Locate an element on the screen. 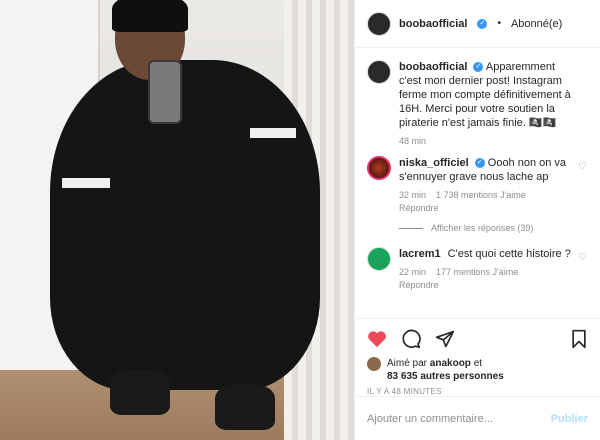 This screenshot has width=600, height=440. caption-author: boobaofficial is located at coordinates (433, 67).